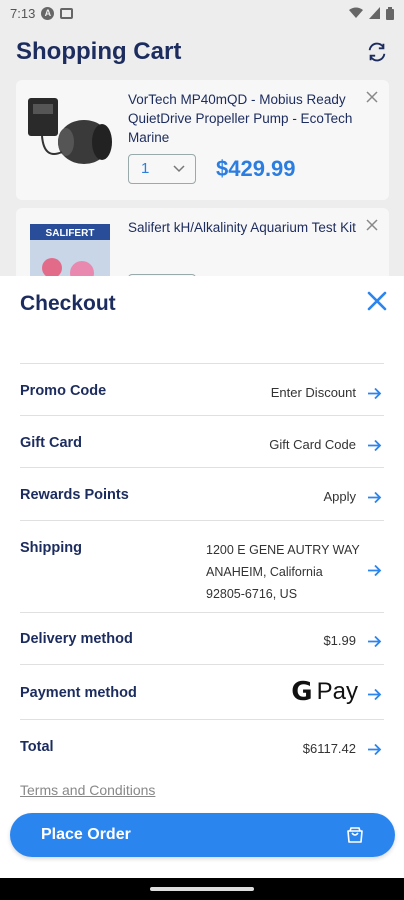 The image size is (404, 900). I want to click on address-line: 1200 E GENE AUTRY WAY, so click(283, 550).